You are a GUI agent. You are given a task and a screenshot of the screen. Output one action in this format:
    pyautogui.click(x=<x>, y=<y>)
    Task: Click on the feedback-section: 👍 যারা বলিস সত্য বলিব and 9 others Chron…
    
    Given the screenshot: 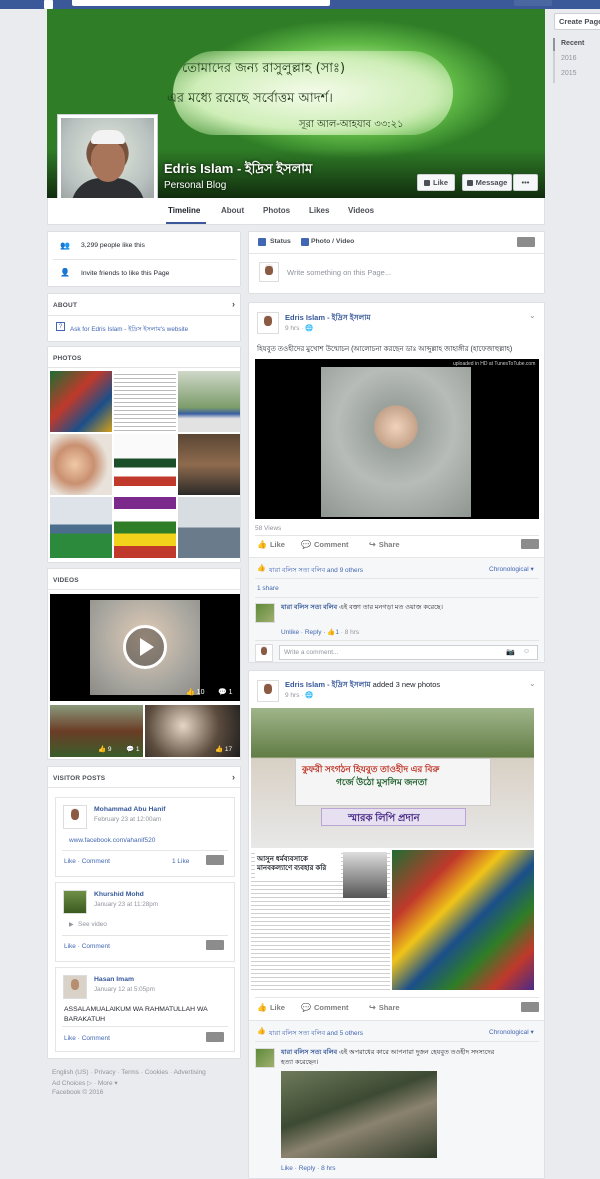 What is the action you would take?
    pyautogui.click(x=396, y=609)
    